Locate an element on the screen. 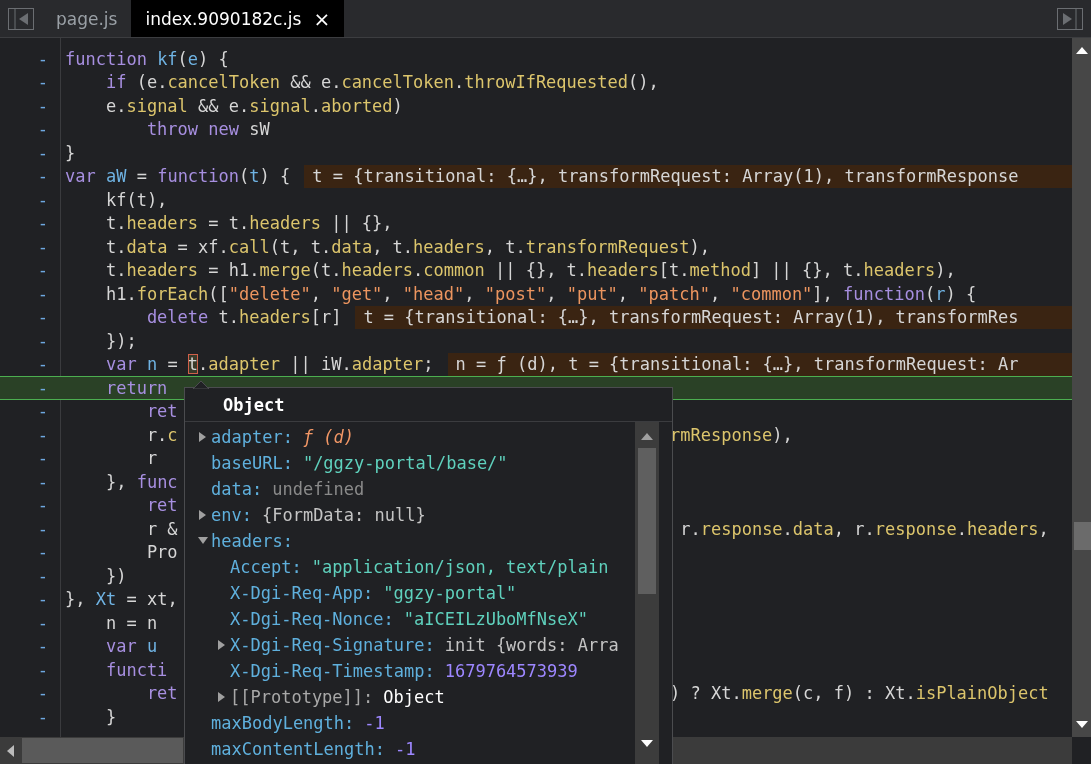 The height and width of the screenshot is (764, 1091). property-value: init {words: Arra is located at coordinates (531, 645).